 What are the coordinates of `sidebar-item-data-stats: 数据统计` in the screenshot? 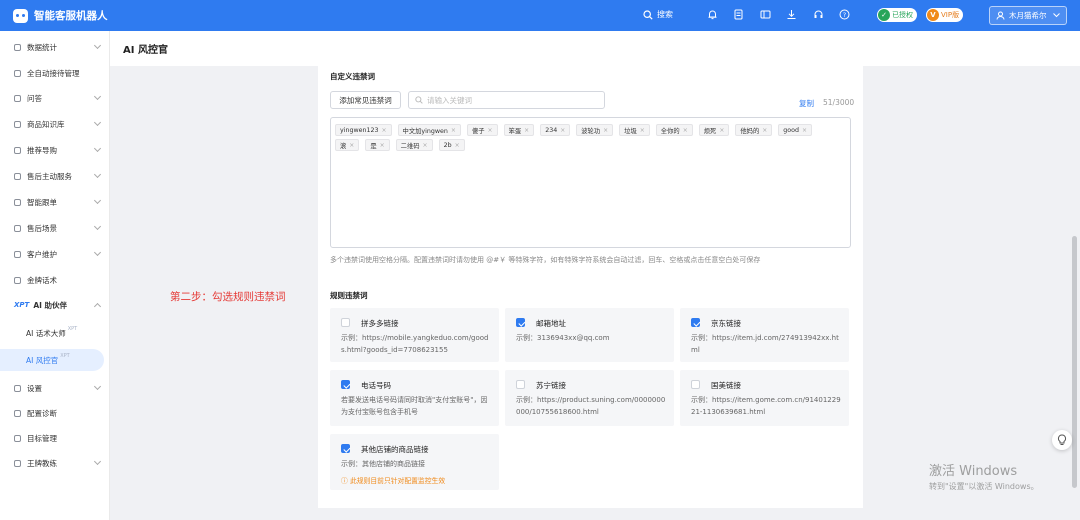 It's located at (55, 47).